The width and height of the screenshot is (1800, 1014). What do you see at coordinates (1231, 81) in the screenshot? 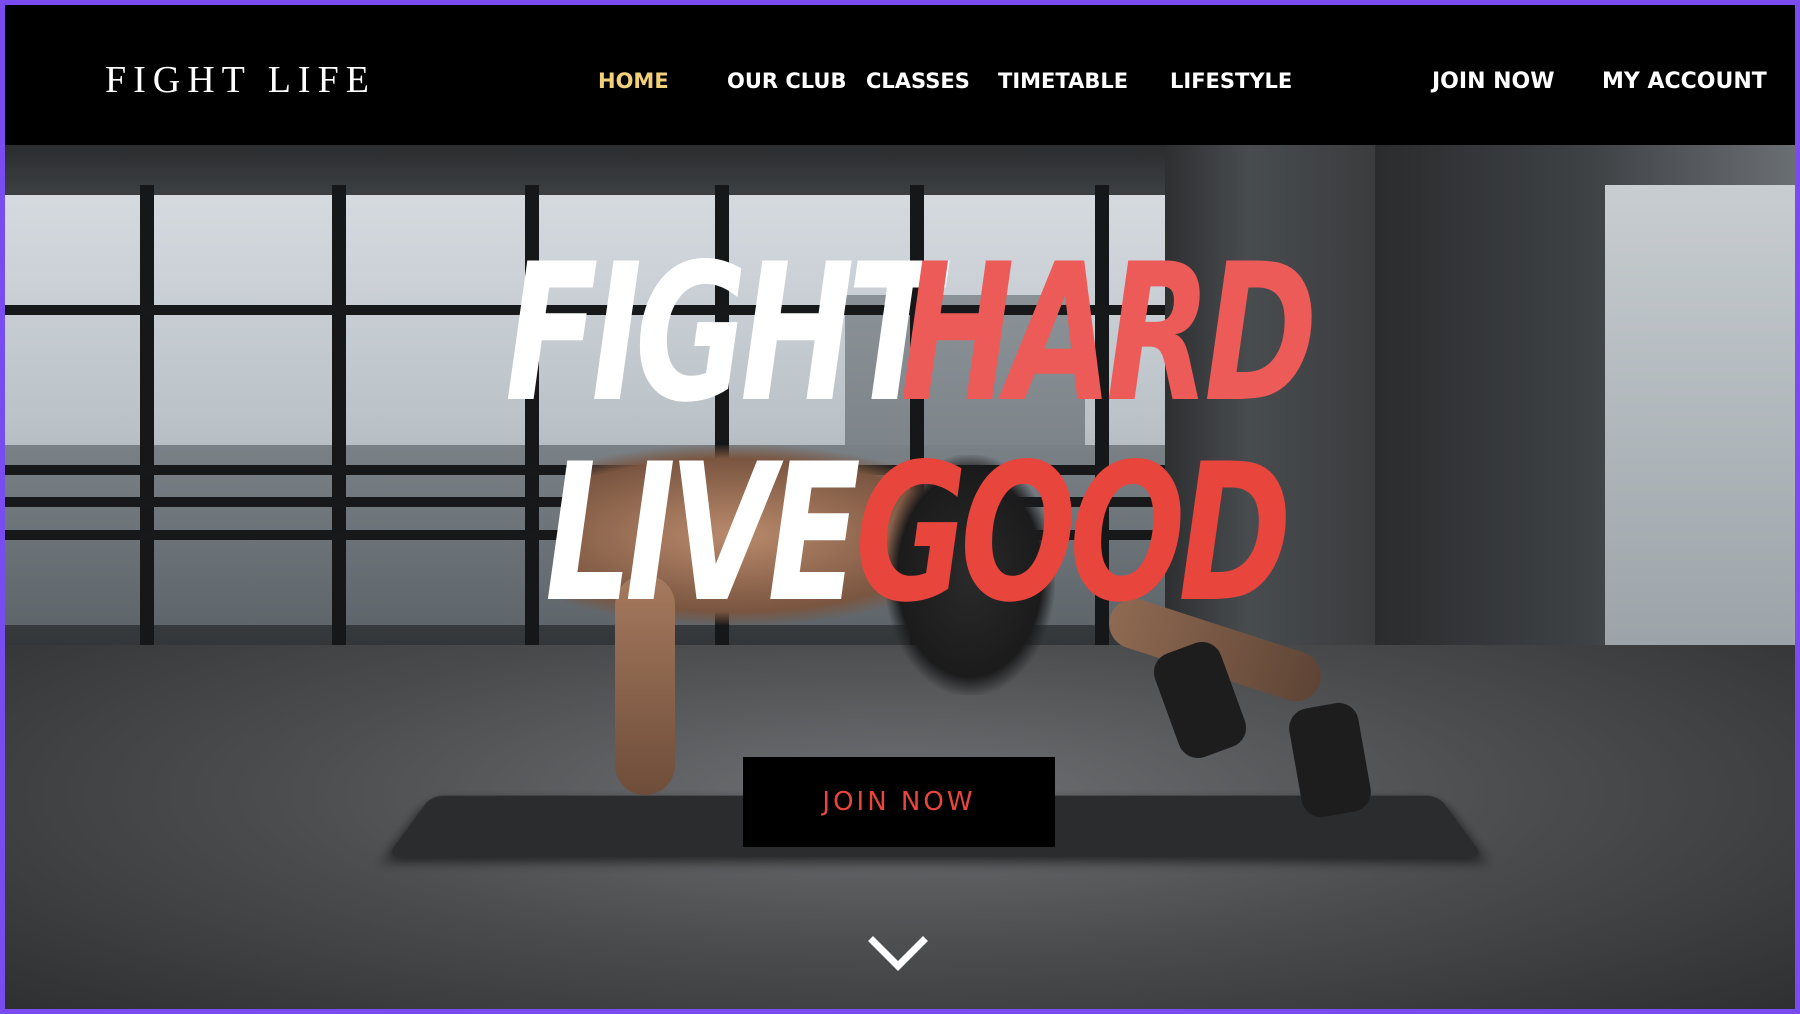
I see `nav-item-lifestyle: LIFESTYLE` at bounding box center [1231, 81].